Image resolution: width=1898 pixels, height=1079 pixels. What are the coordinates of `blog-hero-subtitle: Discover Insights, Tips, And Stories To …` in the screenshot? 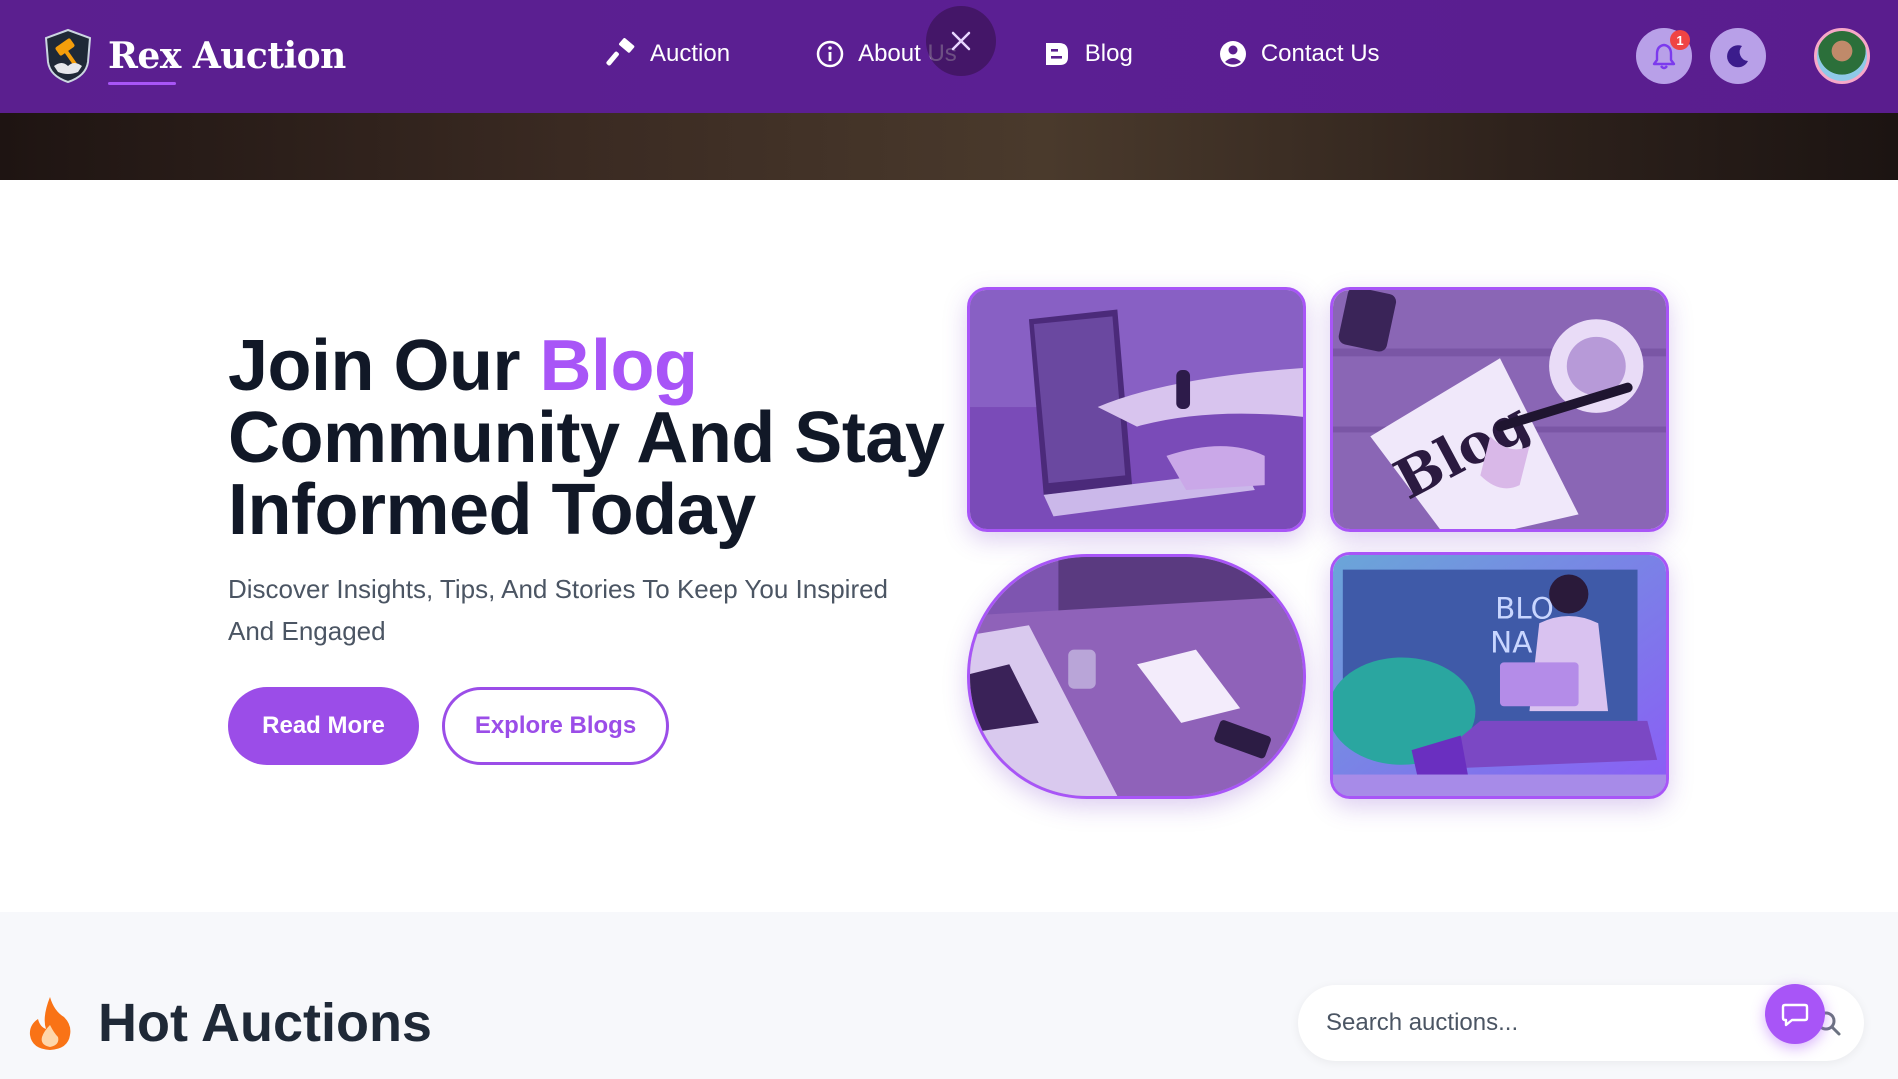 It's located at (558, 610).